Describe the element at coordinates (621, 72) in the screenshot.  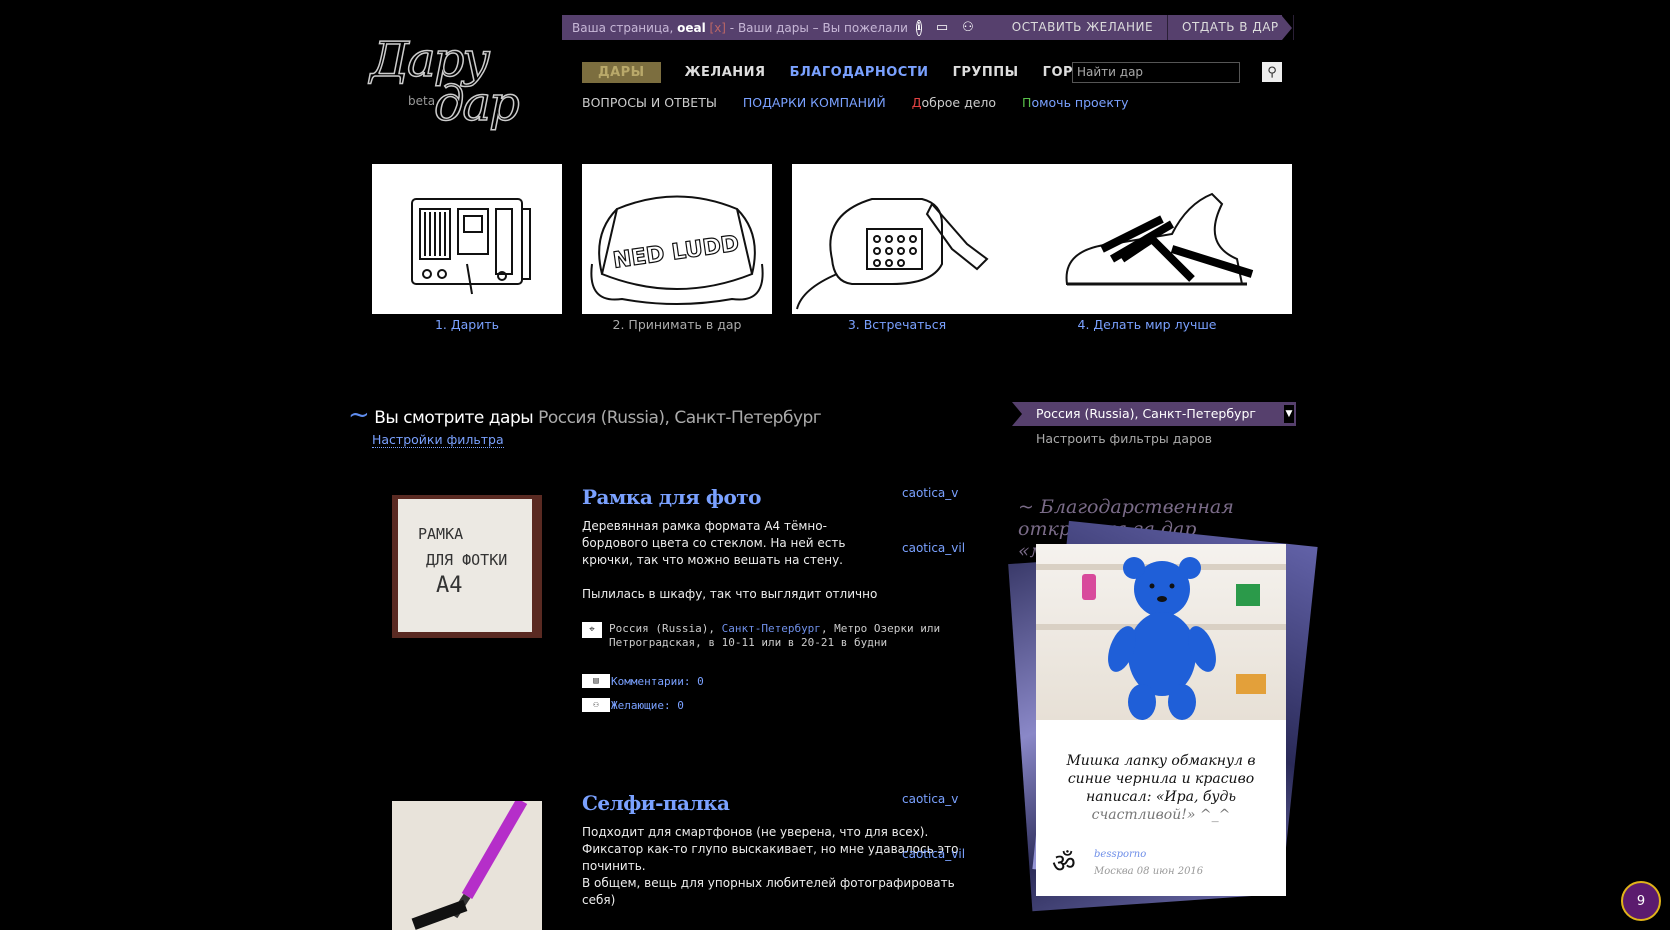
I see `nav-gifts: ДАРЫ` at that location.